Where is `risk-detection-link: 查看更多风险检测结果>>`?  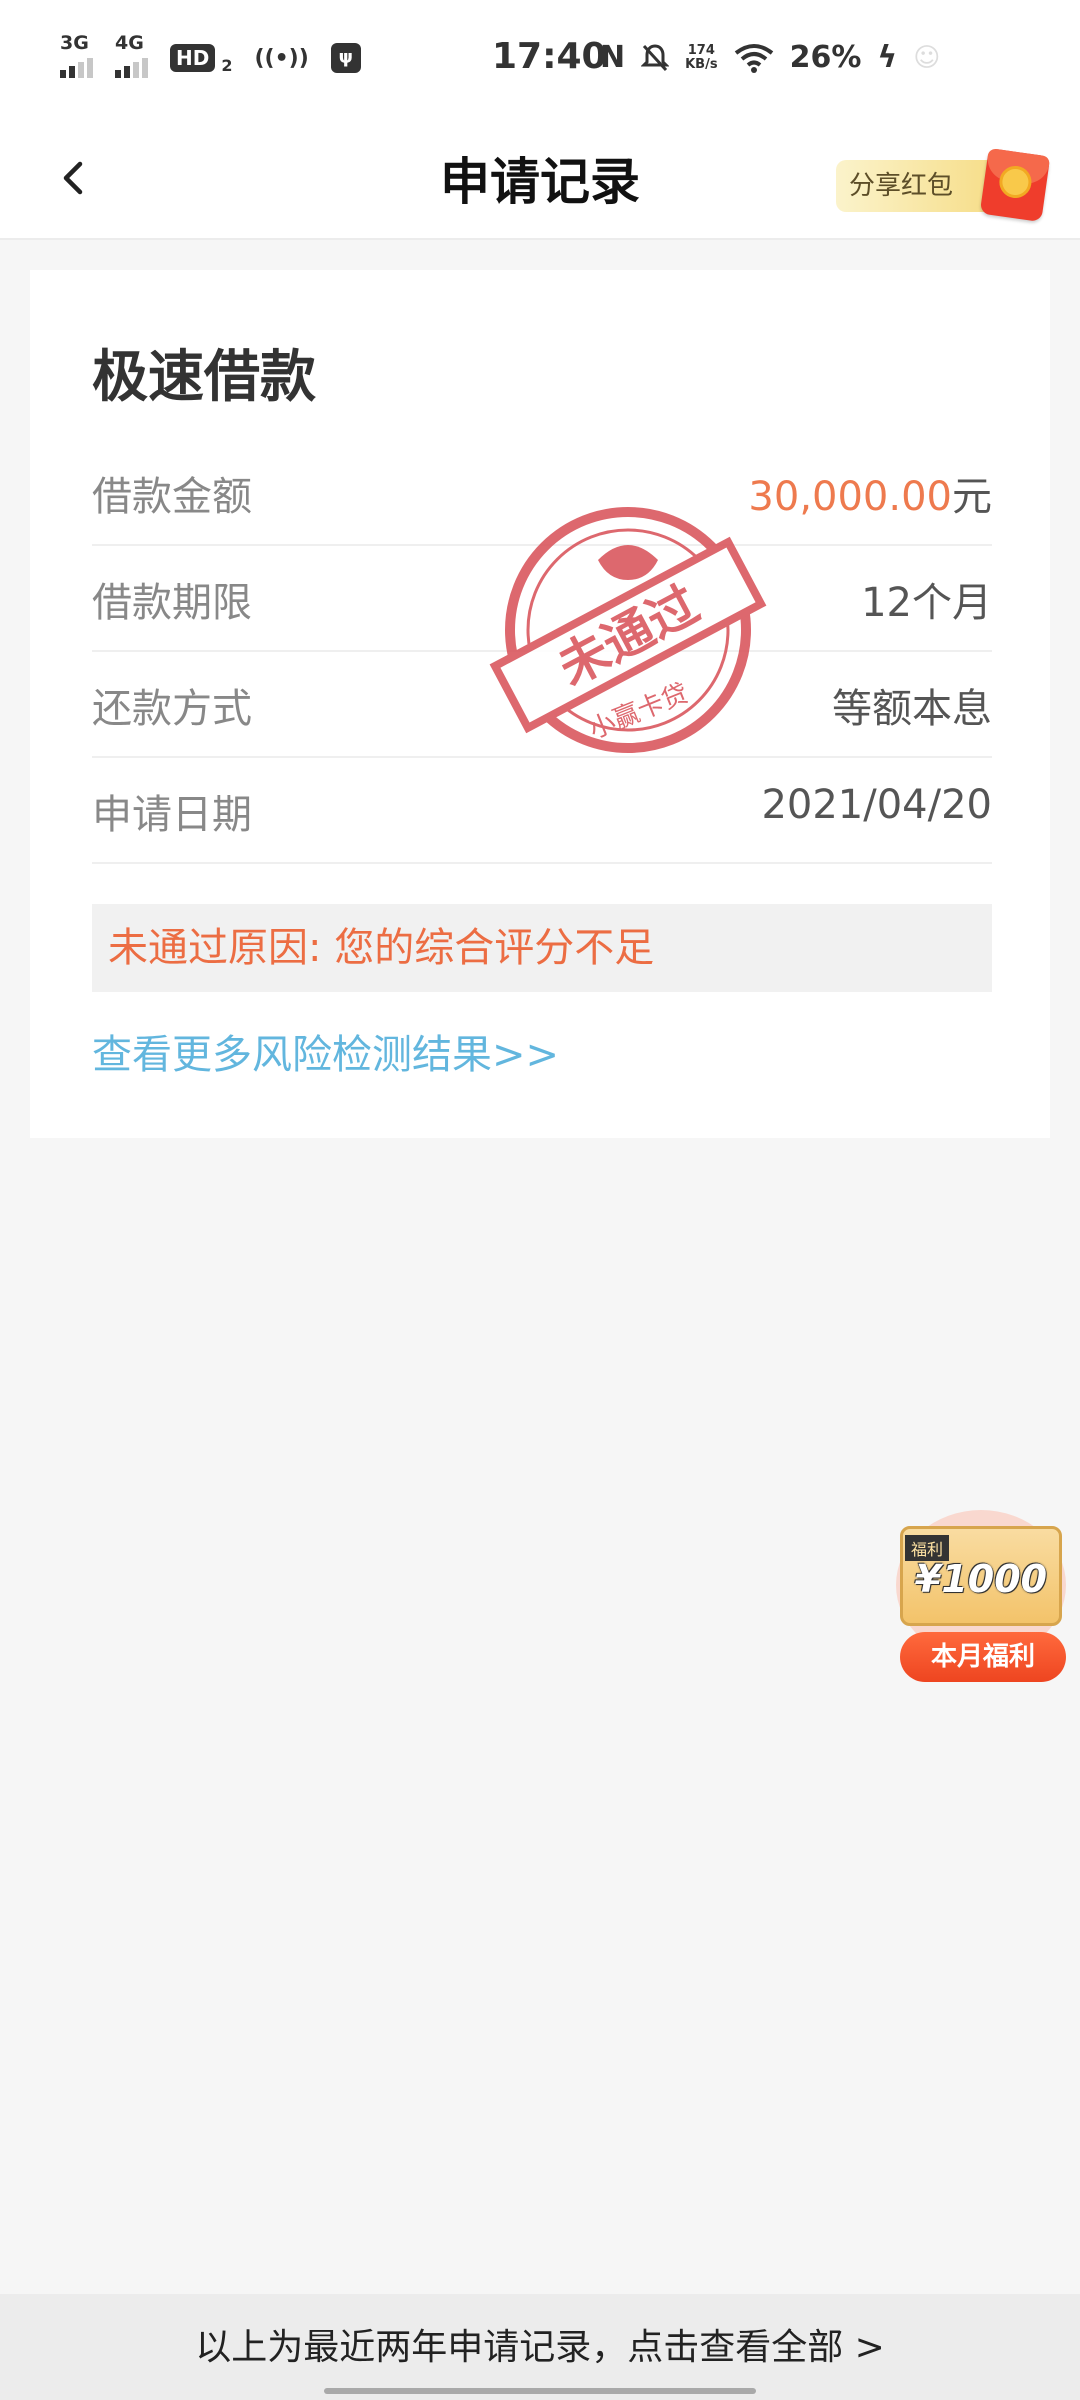 risk-detection-link: 查看更多风险检测结果>> is located at coordinates (325, 1051).